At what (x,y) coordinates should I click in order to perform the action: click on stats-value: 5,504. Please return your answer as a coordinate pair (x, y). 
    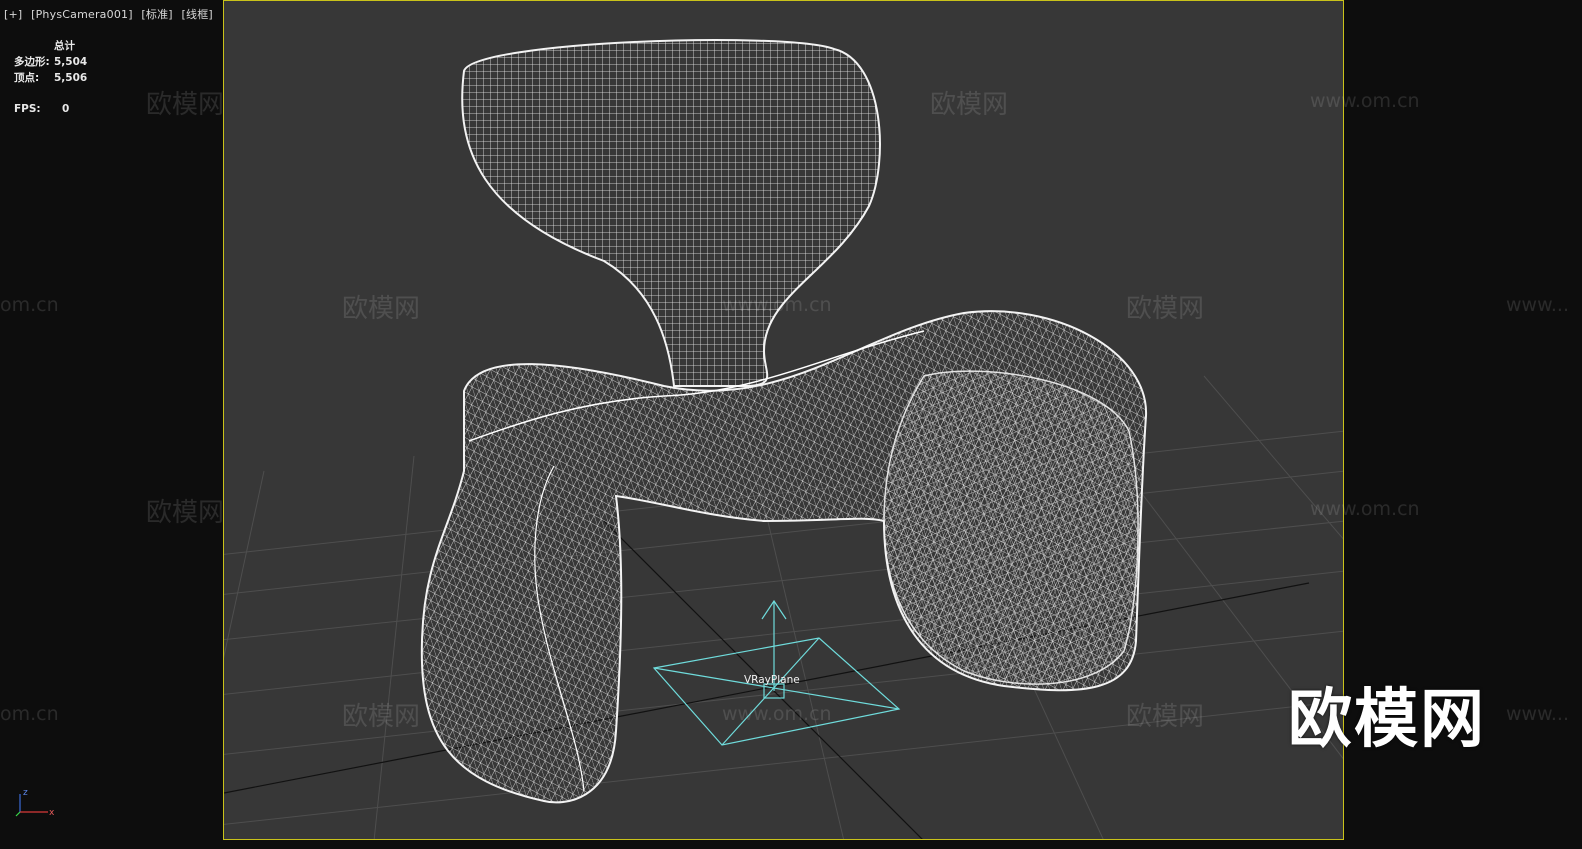
    Looking at the image, I should click on (71, 62).